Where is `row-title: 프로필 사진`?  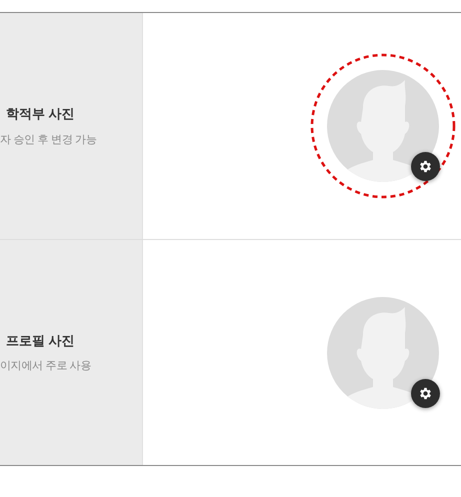 row-title: 프로필 사진 is located at coordinates (41, 341).